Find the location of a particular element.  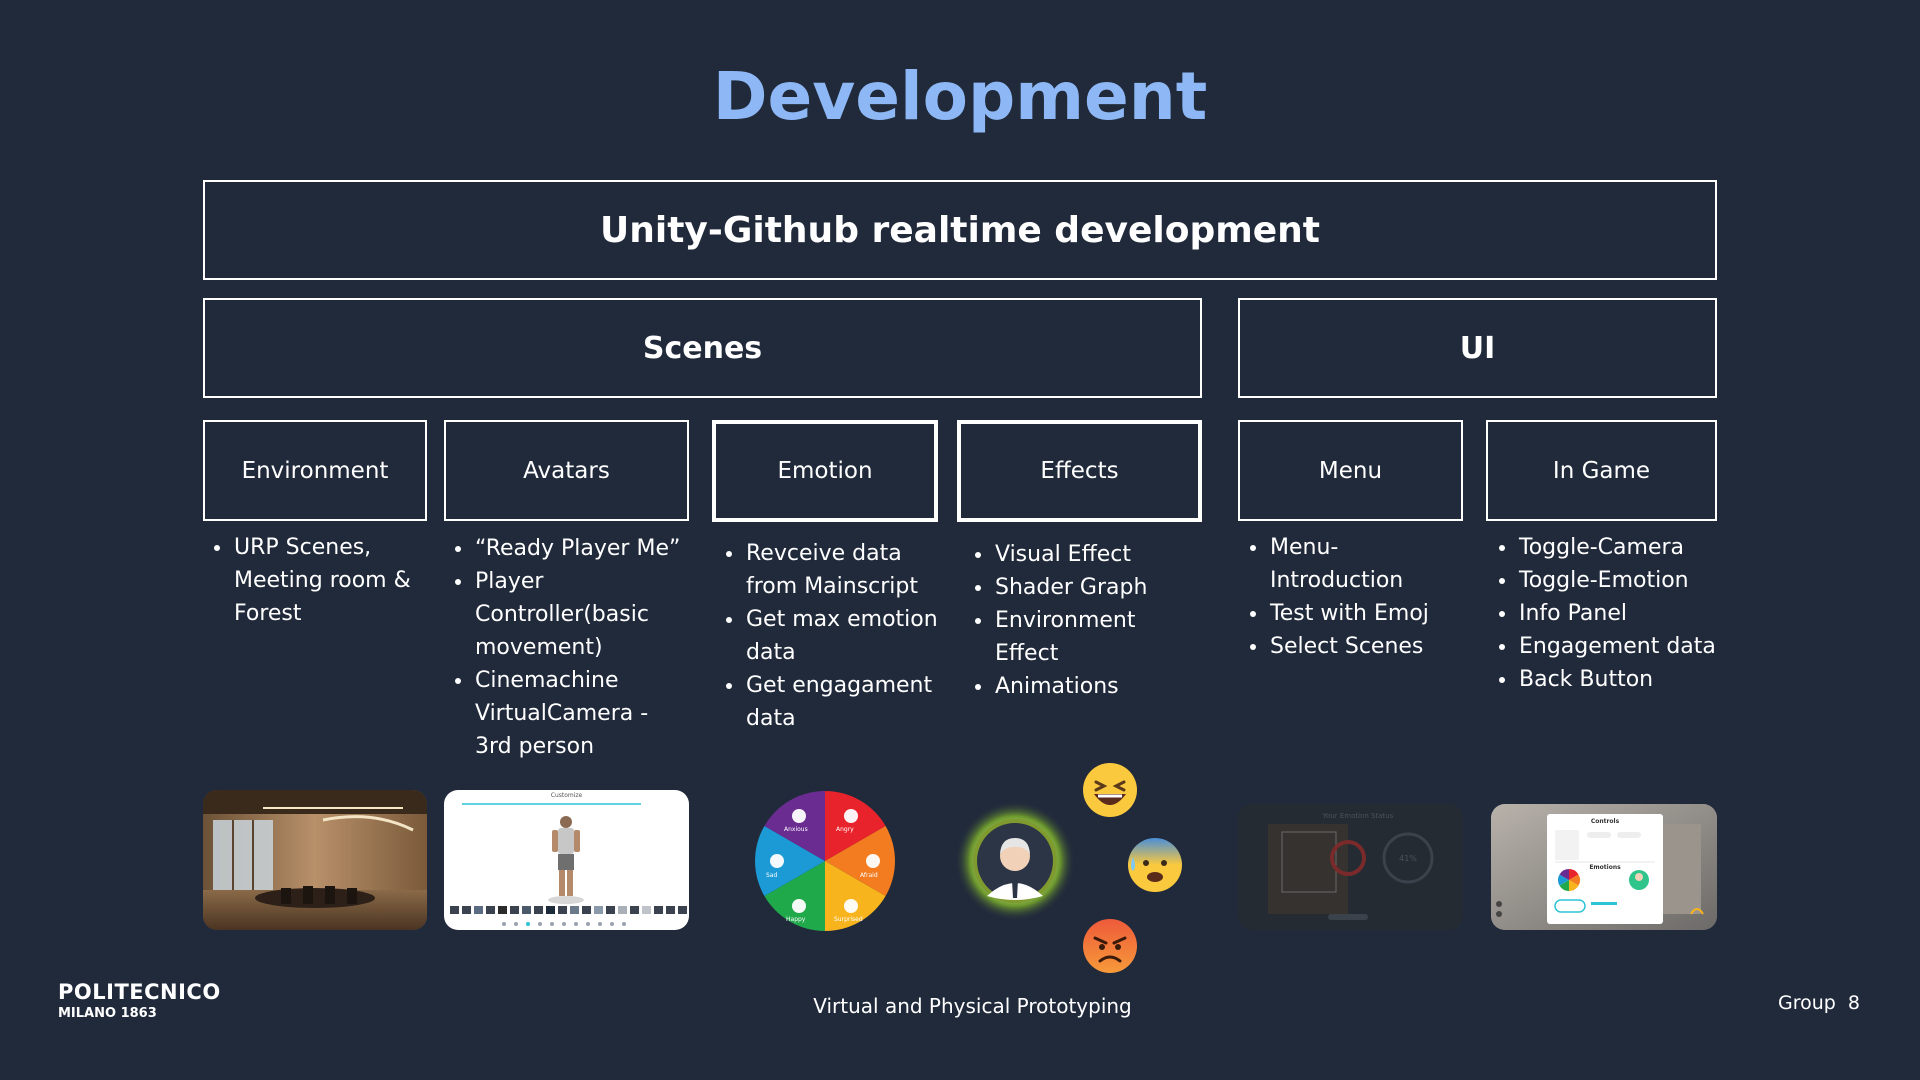

panel-section-label: Emotions is located at coordinates (1605, 867).